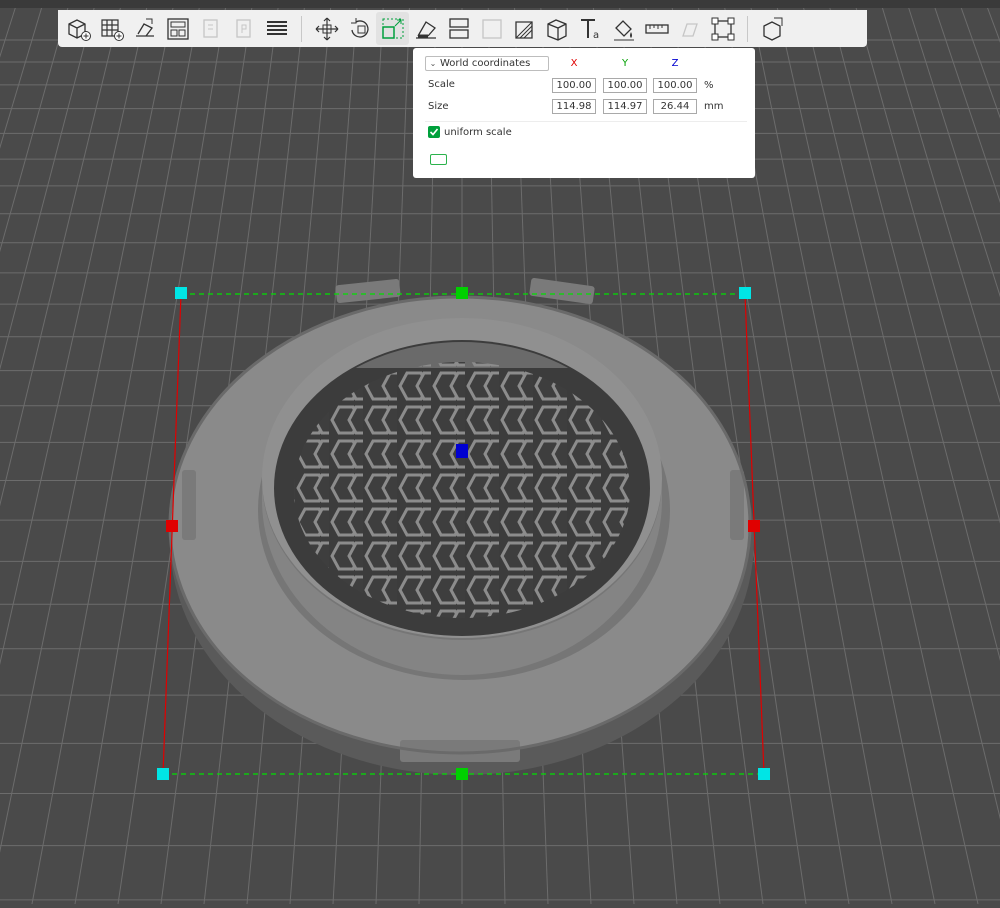 The image size is (1000, 908). I want to click on size-x-input: 114.98, so click(574, 106).